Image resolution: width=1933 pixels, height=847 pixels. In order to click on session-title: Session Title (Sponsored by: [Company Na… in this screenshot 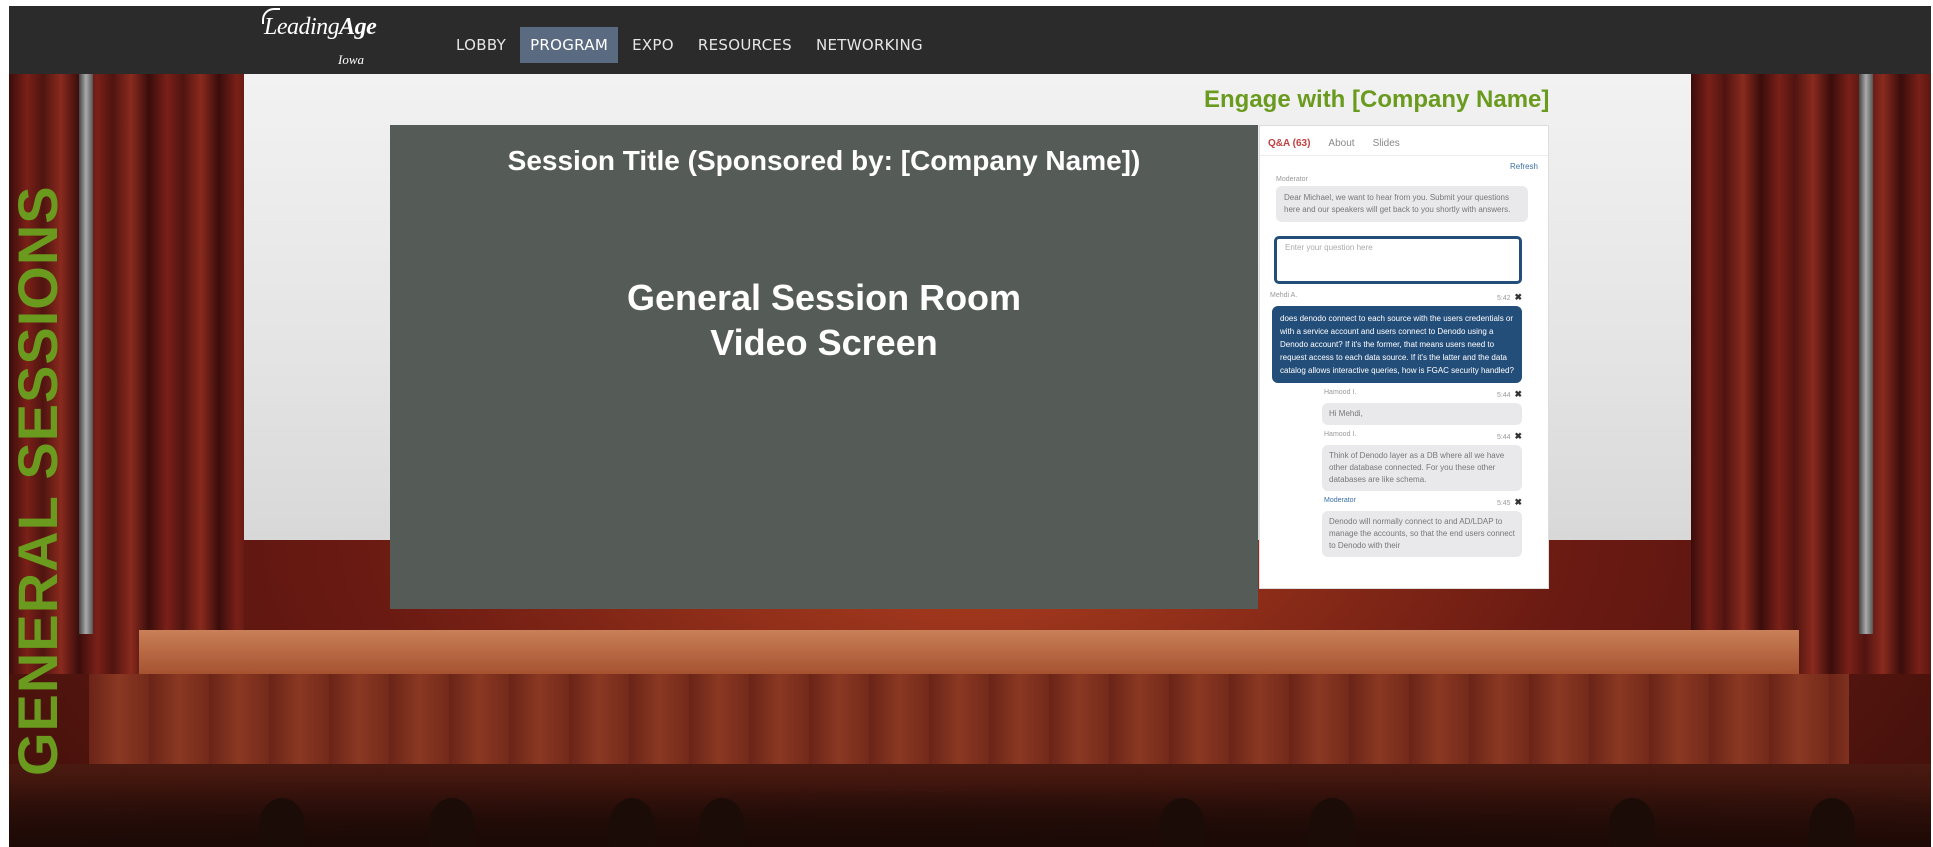, I will do `click(824, 160)`.